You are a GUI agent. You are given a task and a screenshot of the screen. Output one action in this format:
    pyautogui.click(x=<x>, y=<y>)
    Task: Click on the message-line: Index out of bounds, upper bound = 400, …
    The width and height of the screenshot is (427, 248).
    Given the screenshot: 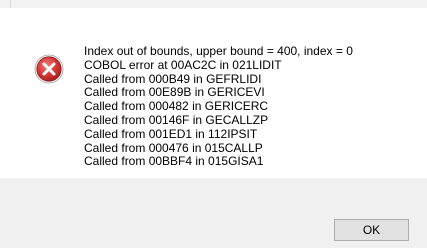 What is the action you would take?
    pyautogui.click(x=218, y=51)
    